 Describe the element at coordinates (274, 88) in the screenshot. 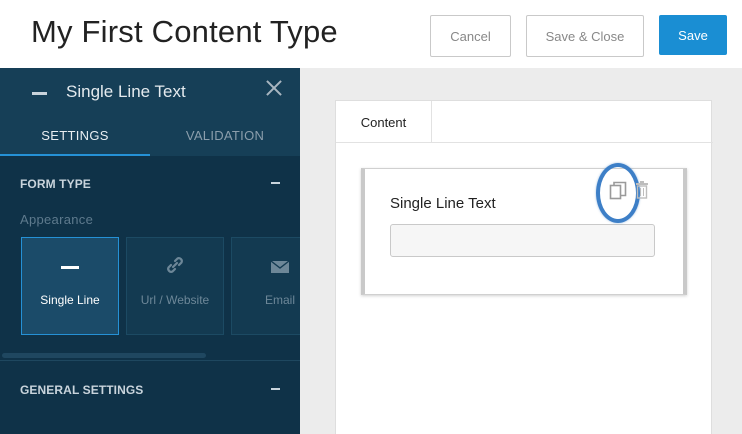

I see `close-icon` at that location.